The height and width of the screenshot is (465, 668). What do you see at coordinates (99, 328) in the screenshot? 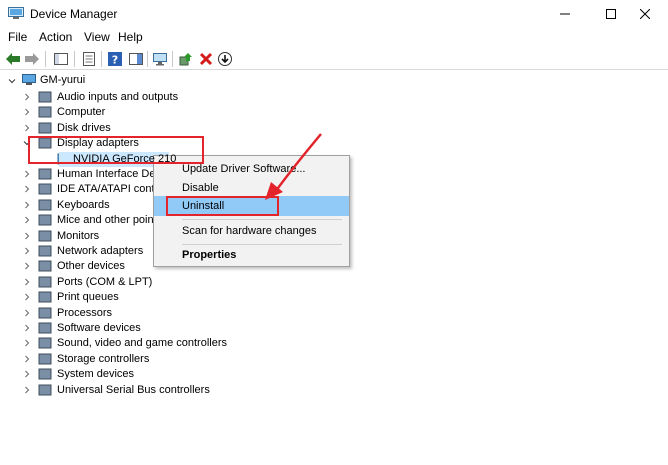
I see `tree-category-label: Software devices` at bounding box center [99, 328].